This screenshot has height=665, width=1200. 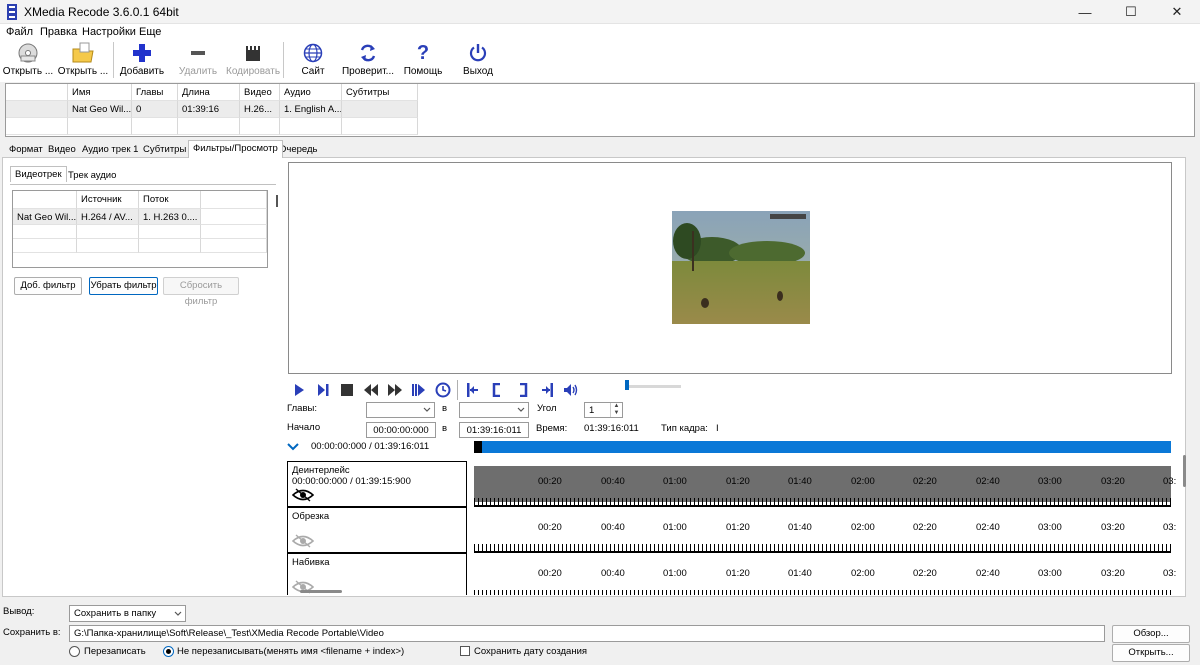 I want to click on file-length-cell: 01:39:16, so click(x=209, y=109).